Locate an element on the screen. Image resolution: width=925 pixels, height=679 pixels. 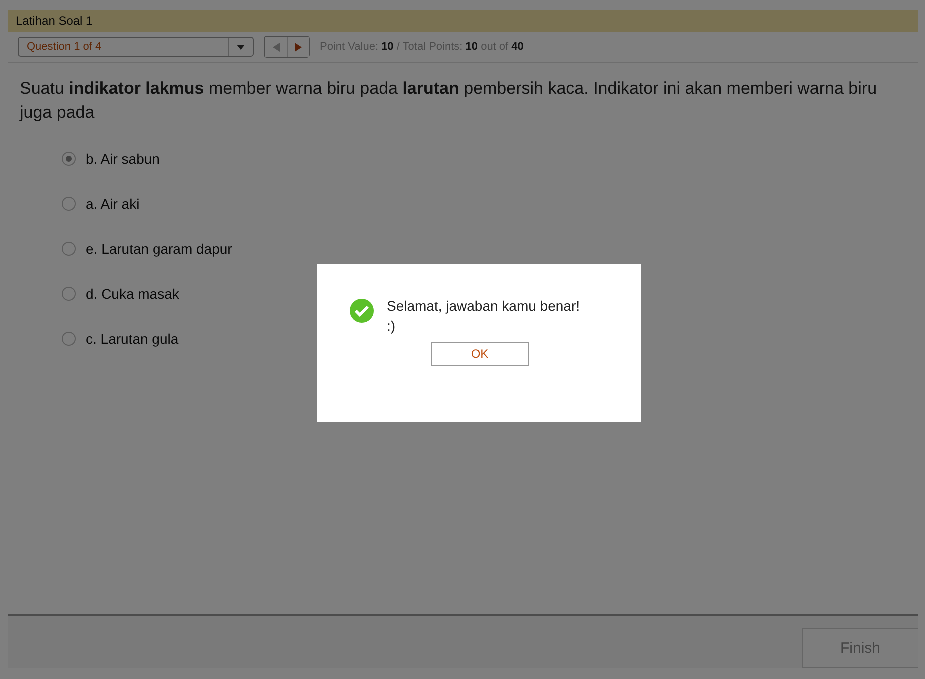
option-label: d. Cuka masak is located at coordinates (133, 294).